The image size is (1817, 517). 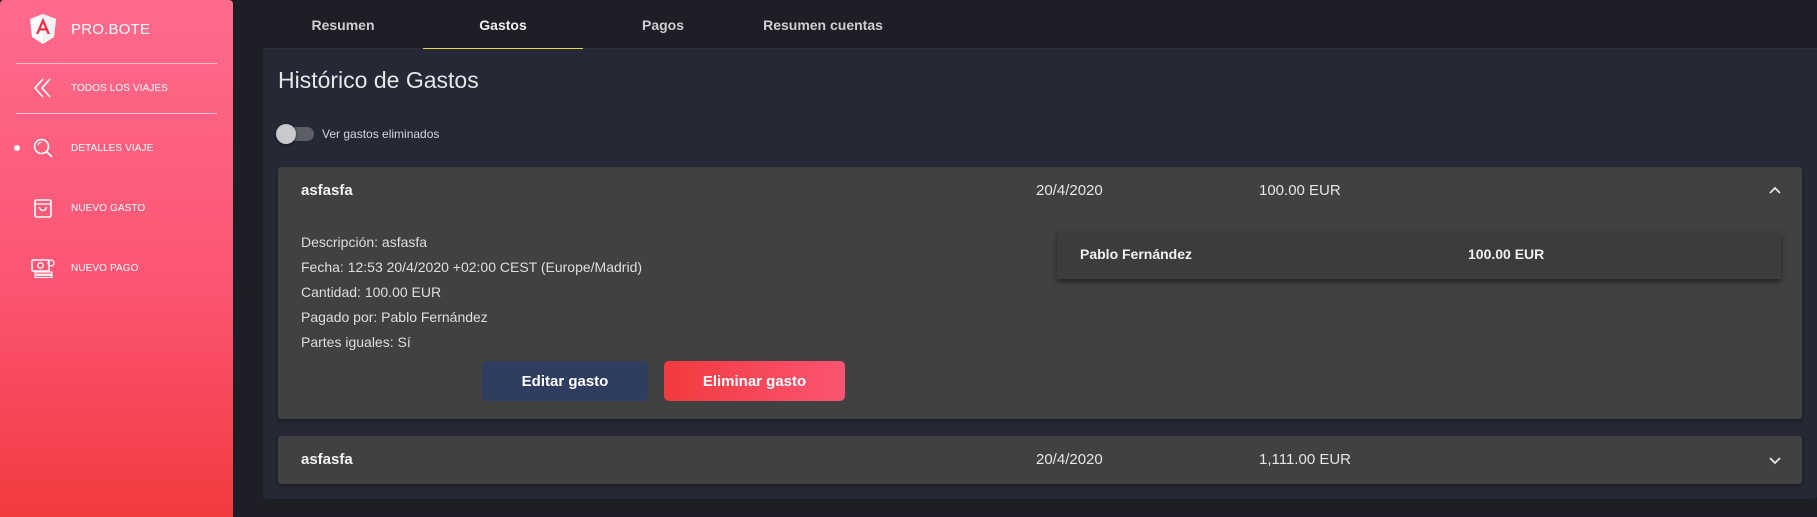 What do you see at coordinates (17, 148) in the screenshot?
I see `active-indicator` at bounding box center [17, 148].